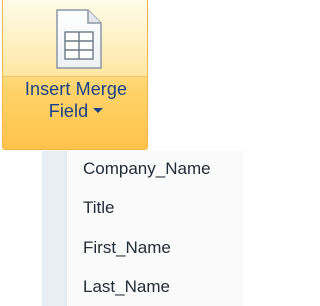 This screenshot has width=320, height=306. Describe the element at coordinates (155, 208) in the screenshot. I see `menu-item-title: Title` at that location.